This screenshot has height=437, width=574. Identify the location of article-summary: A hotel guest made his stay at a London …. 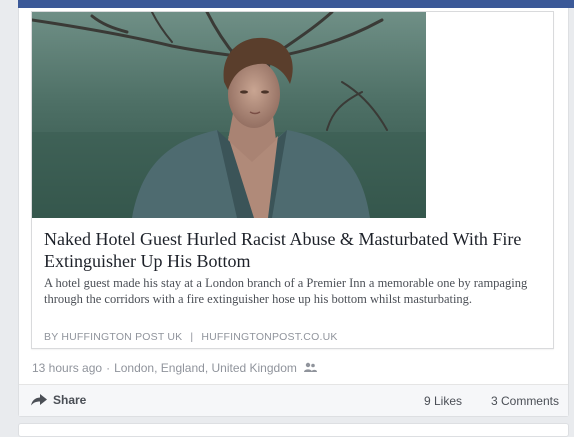
(286, 291).